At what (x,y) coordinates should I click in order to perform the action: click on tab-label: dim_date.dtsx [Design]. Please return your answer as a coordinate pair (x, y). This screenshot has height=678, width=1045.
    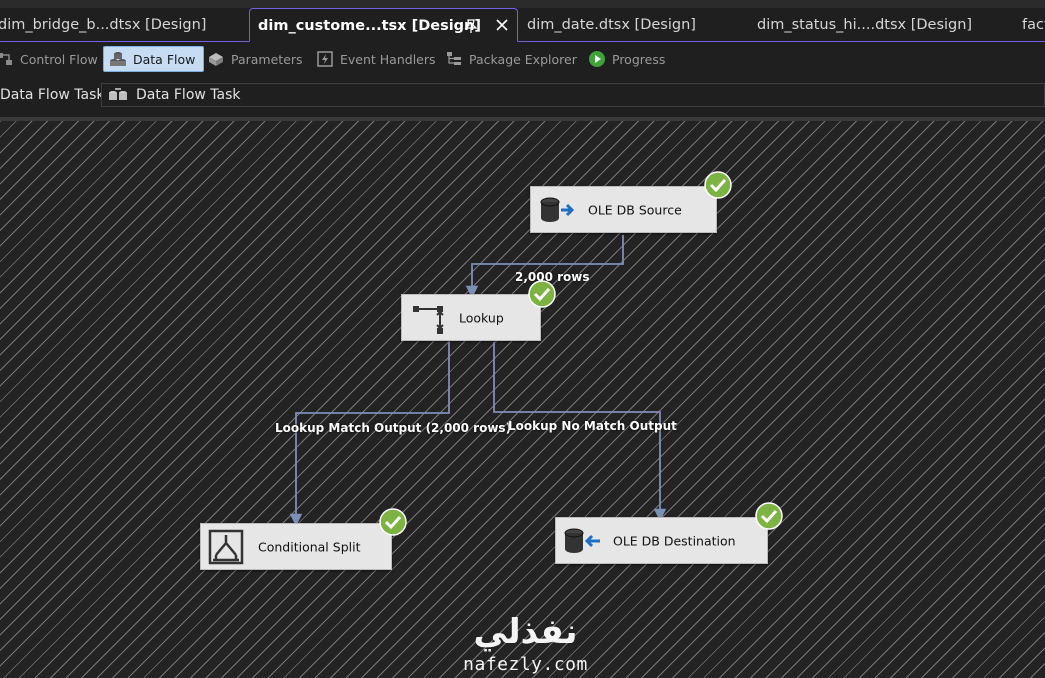
    Looking at the image, I should click on (611, 25).